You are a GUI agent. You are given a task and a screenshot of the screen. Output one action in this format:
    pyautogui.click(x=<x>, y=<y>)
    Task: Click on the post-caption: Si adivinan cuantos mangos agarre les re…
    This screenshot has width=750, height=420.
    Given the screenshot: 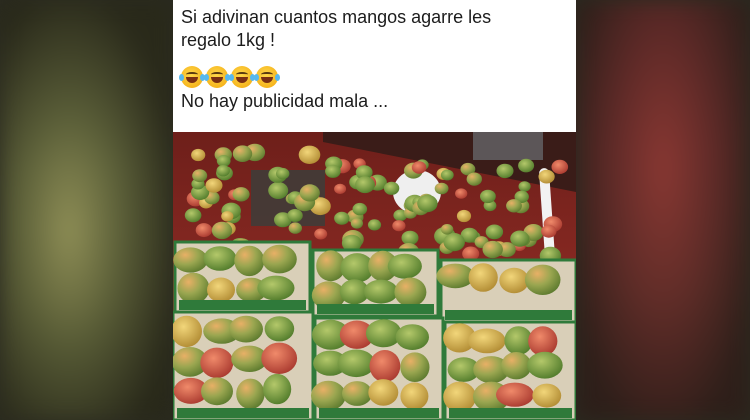 What is the action you would take?
    pyautogui.click(x=375, y=59)
    